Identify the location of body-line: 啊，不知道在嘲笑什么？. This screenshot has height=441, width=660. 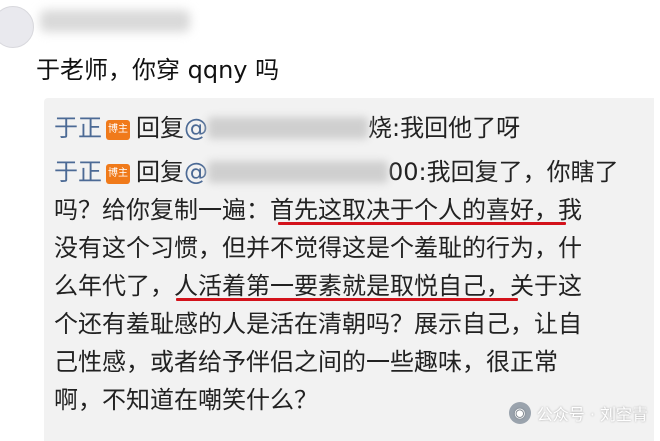
(186, 400).